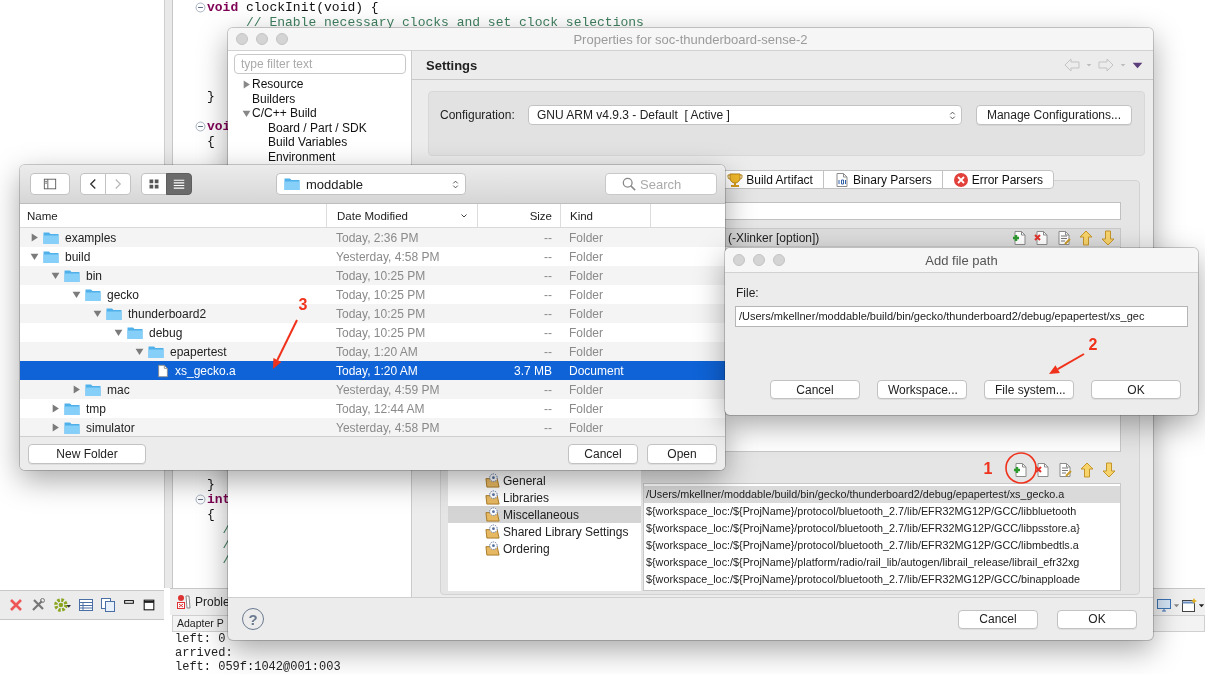 The width and height of the screenshot is (1205, 674). Describe the element at coordinates (882, 528) in the screenshot. I see `list-item: ${workspace_loc:/${ProjName}/protocol/bluetooth_2.7/lib/EFR32MG12P/GCC/libpsstore.a}` at that location.